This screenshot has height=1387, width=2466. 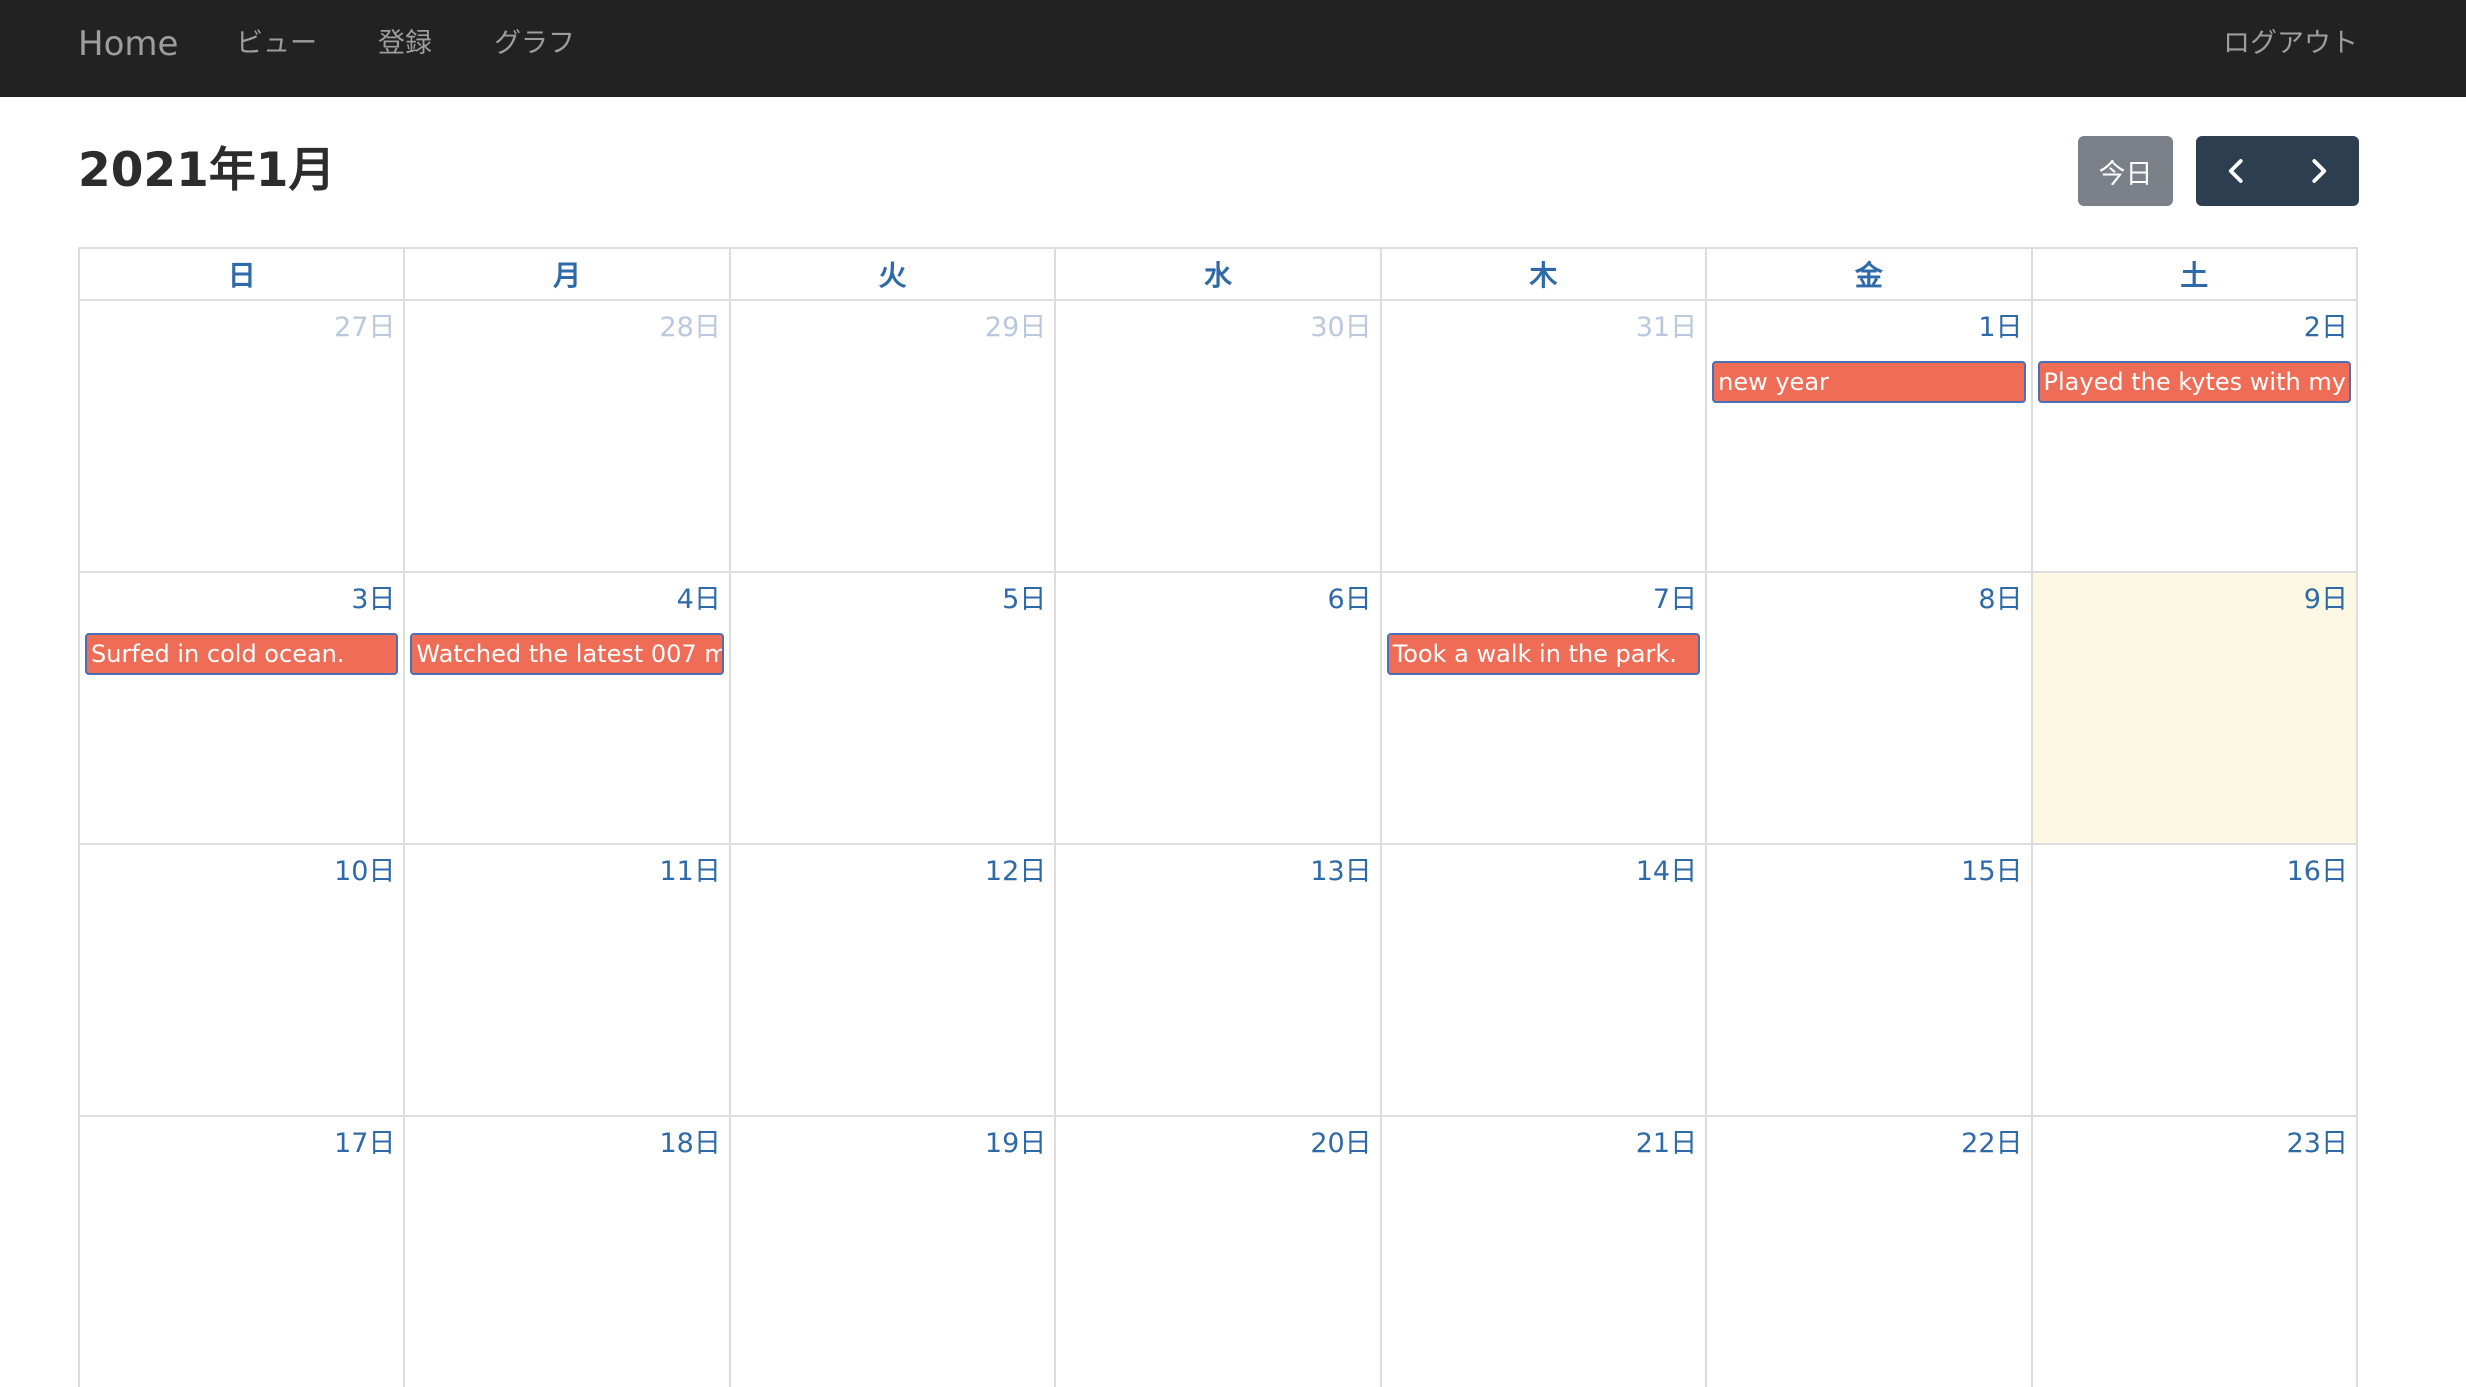 I want to click on day-number-link: 31日, so click(x=1666, y=328).